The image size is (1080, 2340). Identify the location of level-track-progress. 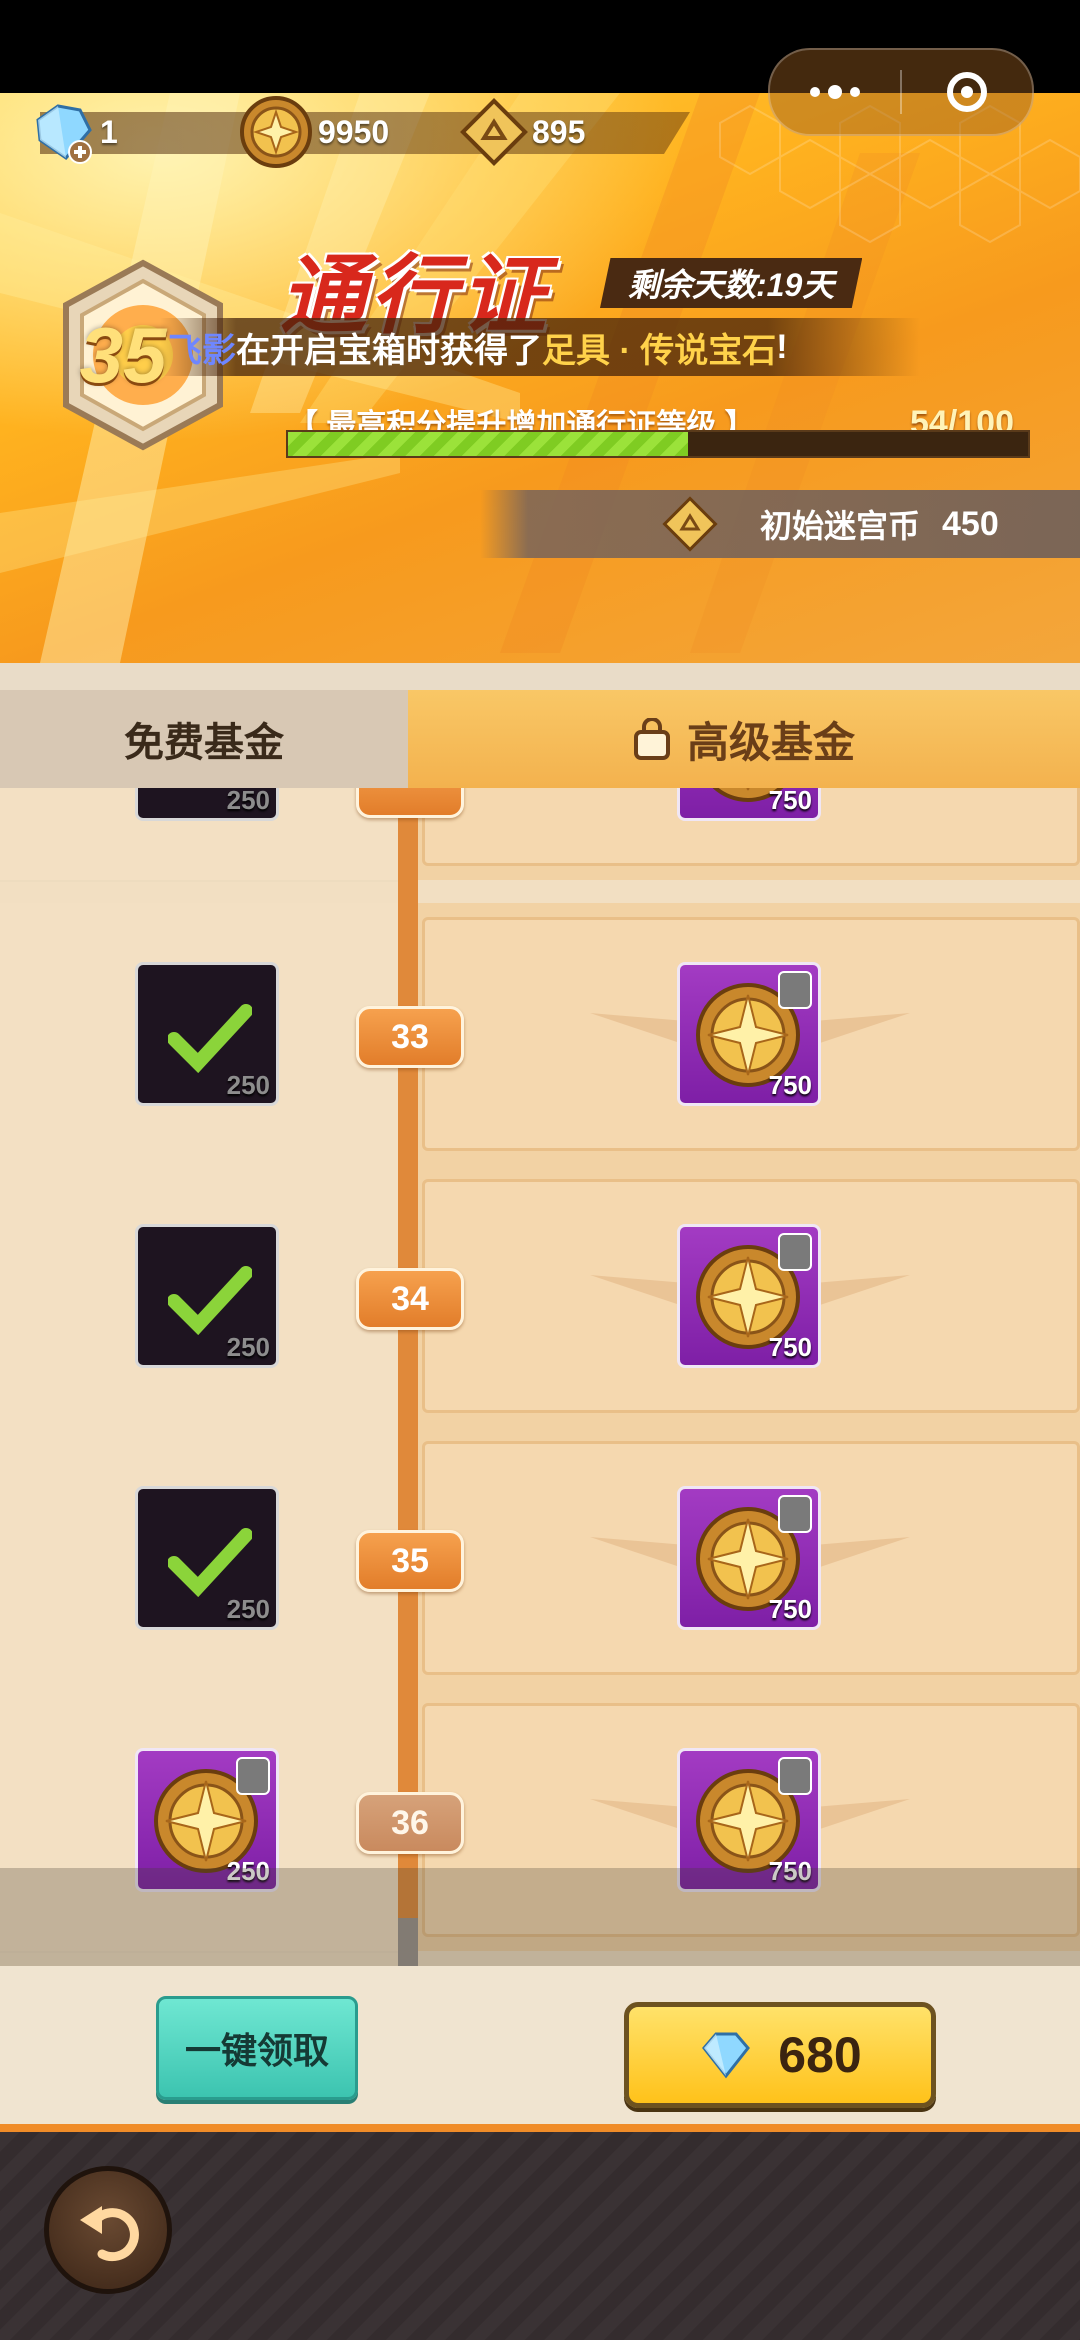
(408, 1353).